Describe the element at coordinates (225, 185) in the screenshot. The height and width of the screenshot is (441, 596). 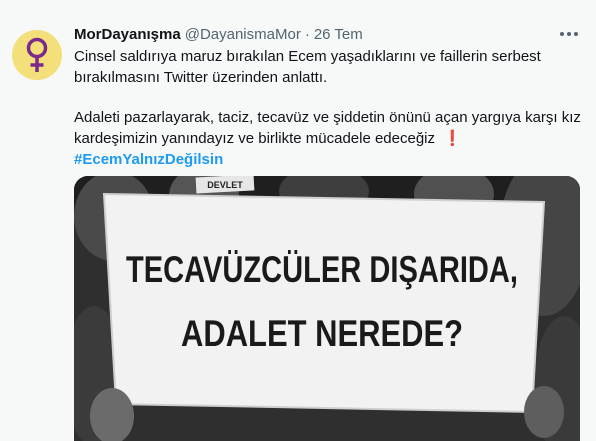
I see `small-sign-text: DEVLET` at that location.